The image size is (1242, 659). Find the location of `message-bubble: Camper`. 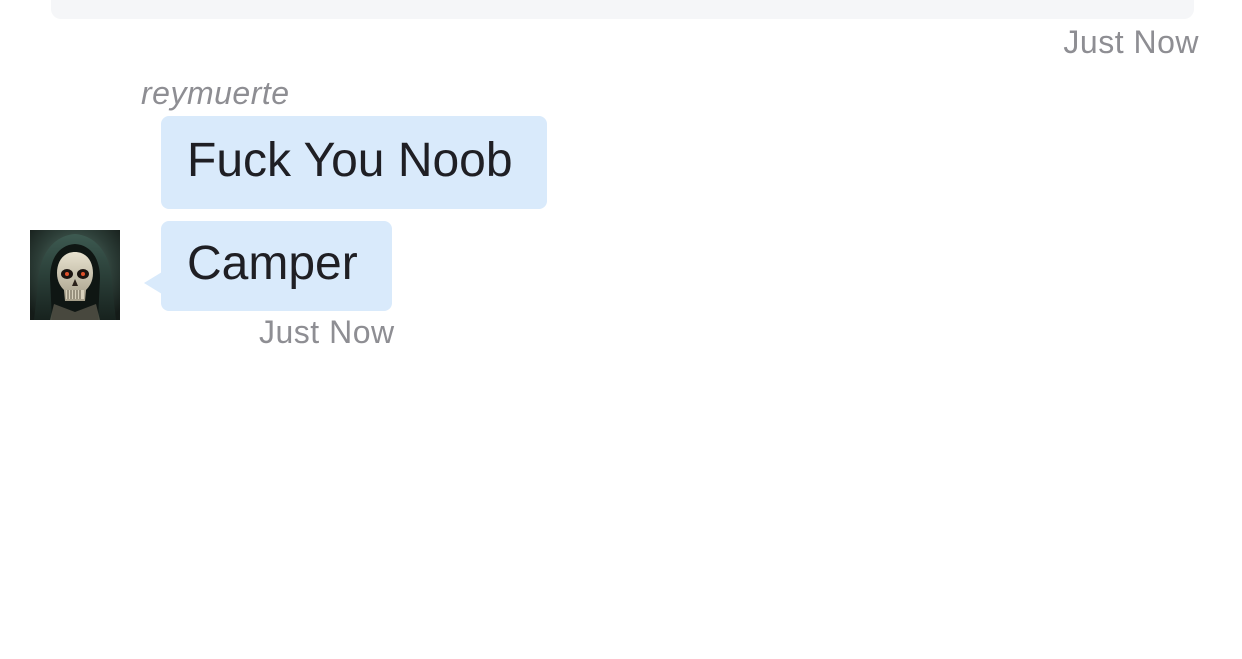

message-bubble: Camper is located at coordinates (276, 266).